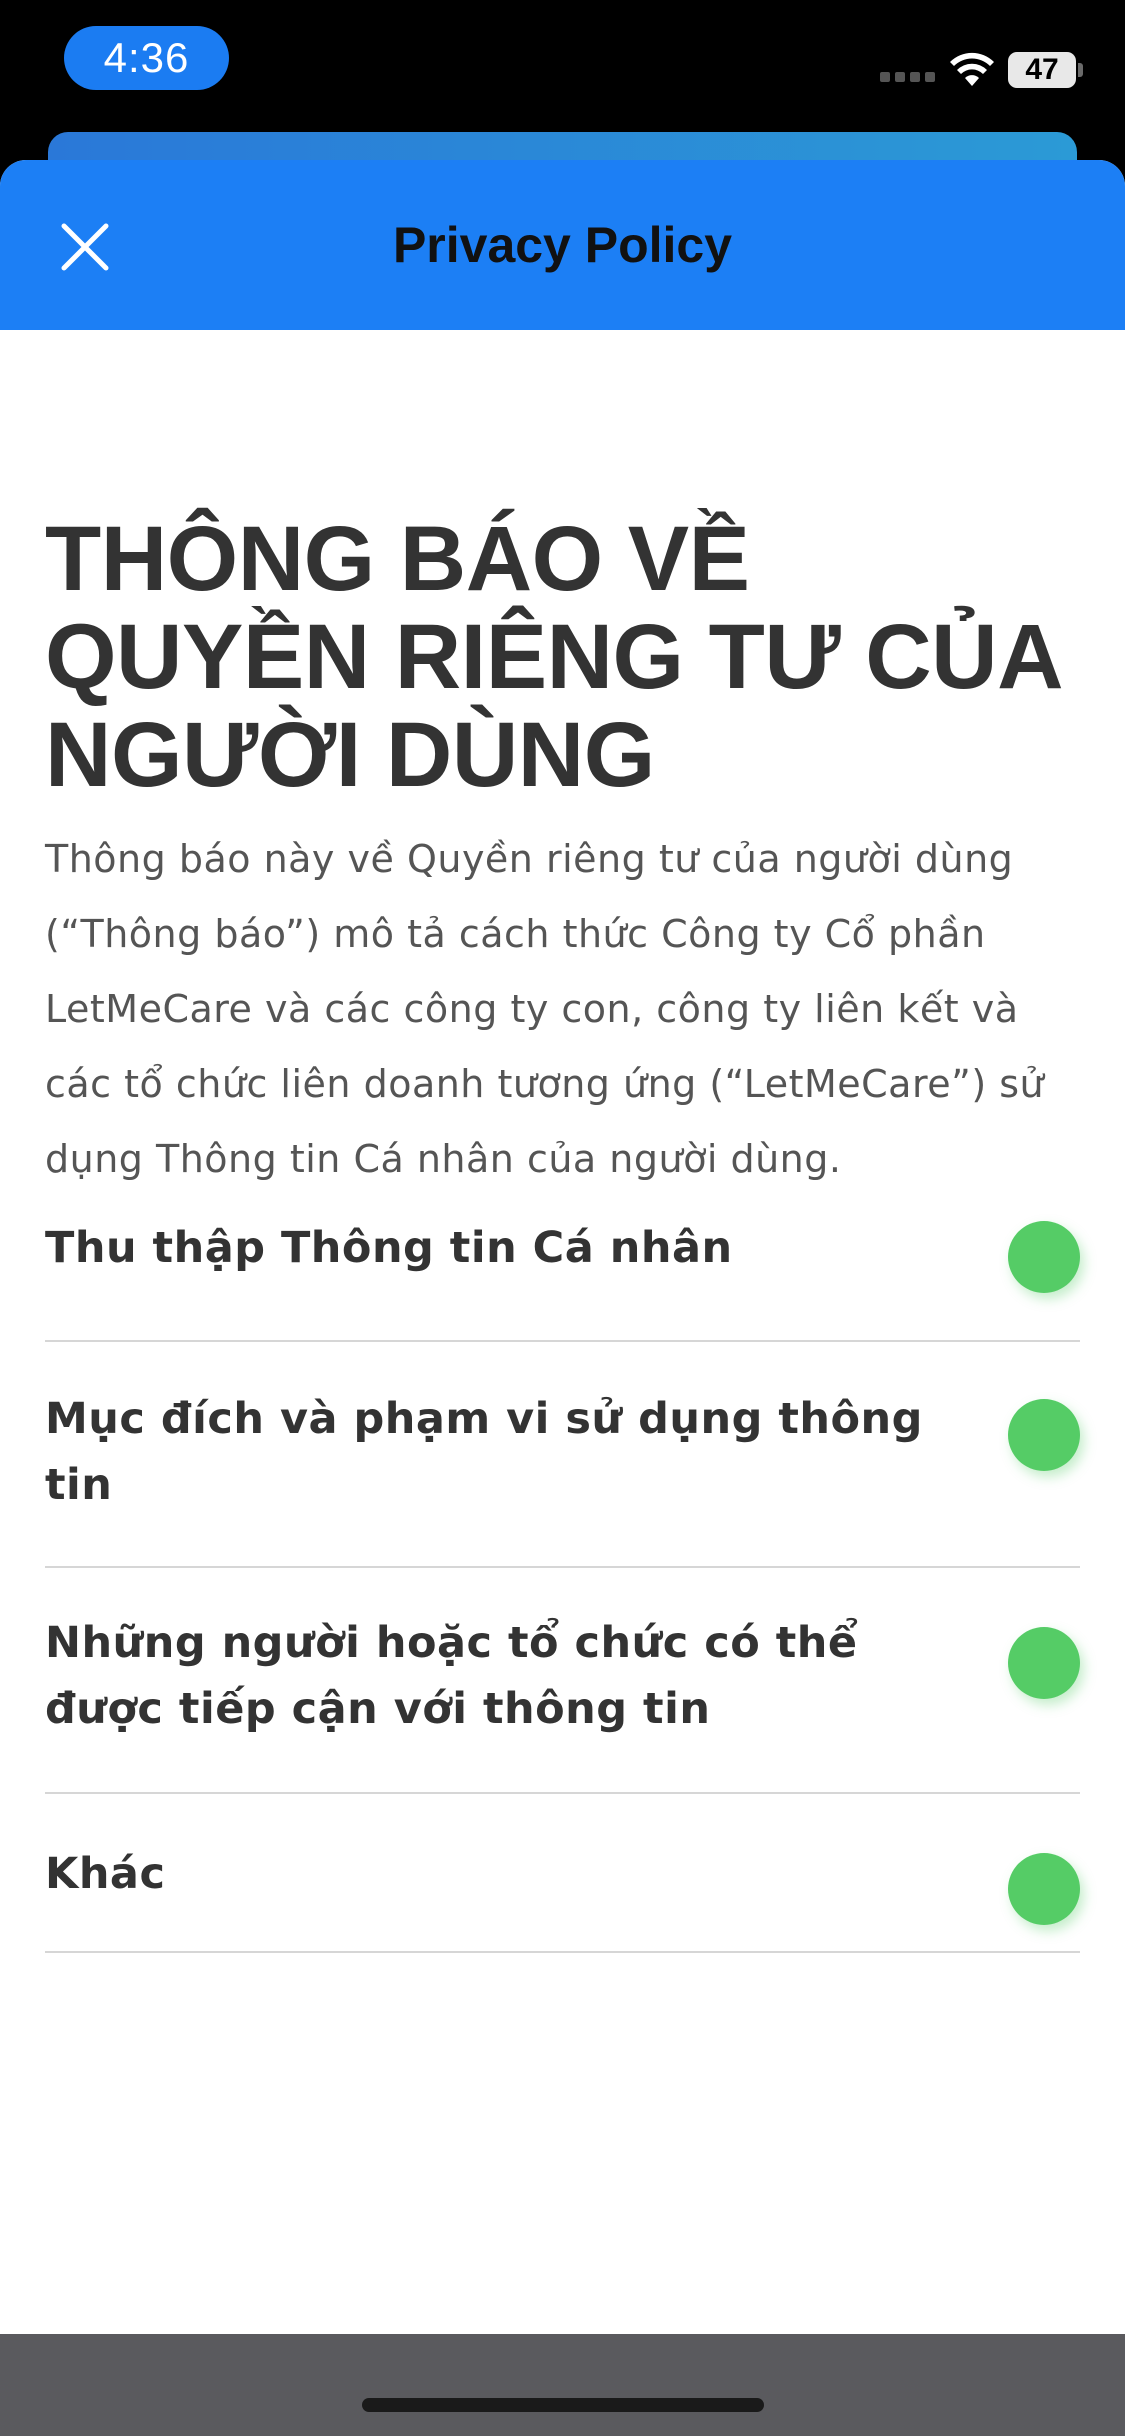 The height and width of the screenshot is (2436, 1125). I want to click on section-collect-info: Thu thập Thông tin Cá nhân, so click(562, 1272).